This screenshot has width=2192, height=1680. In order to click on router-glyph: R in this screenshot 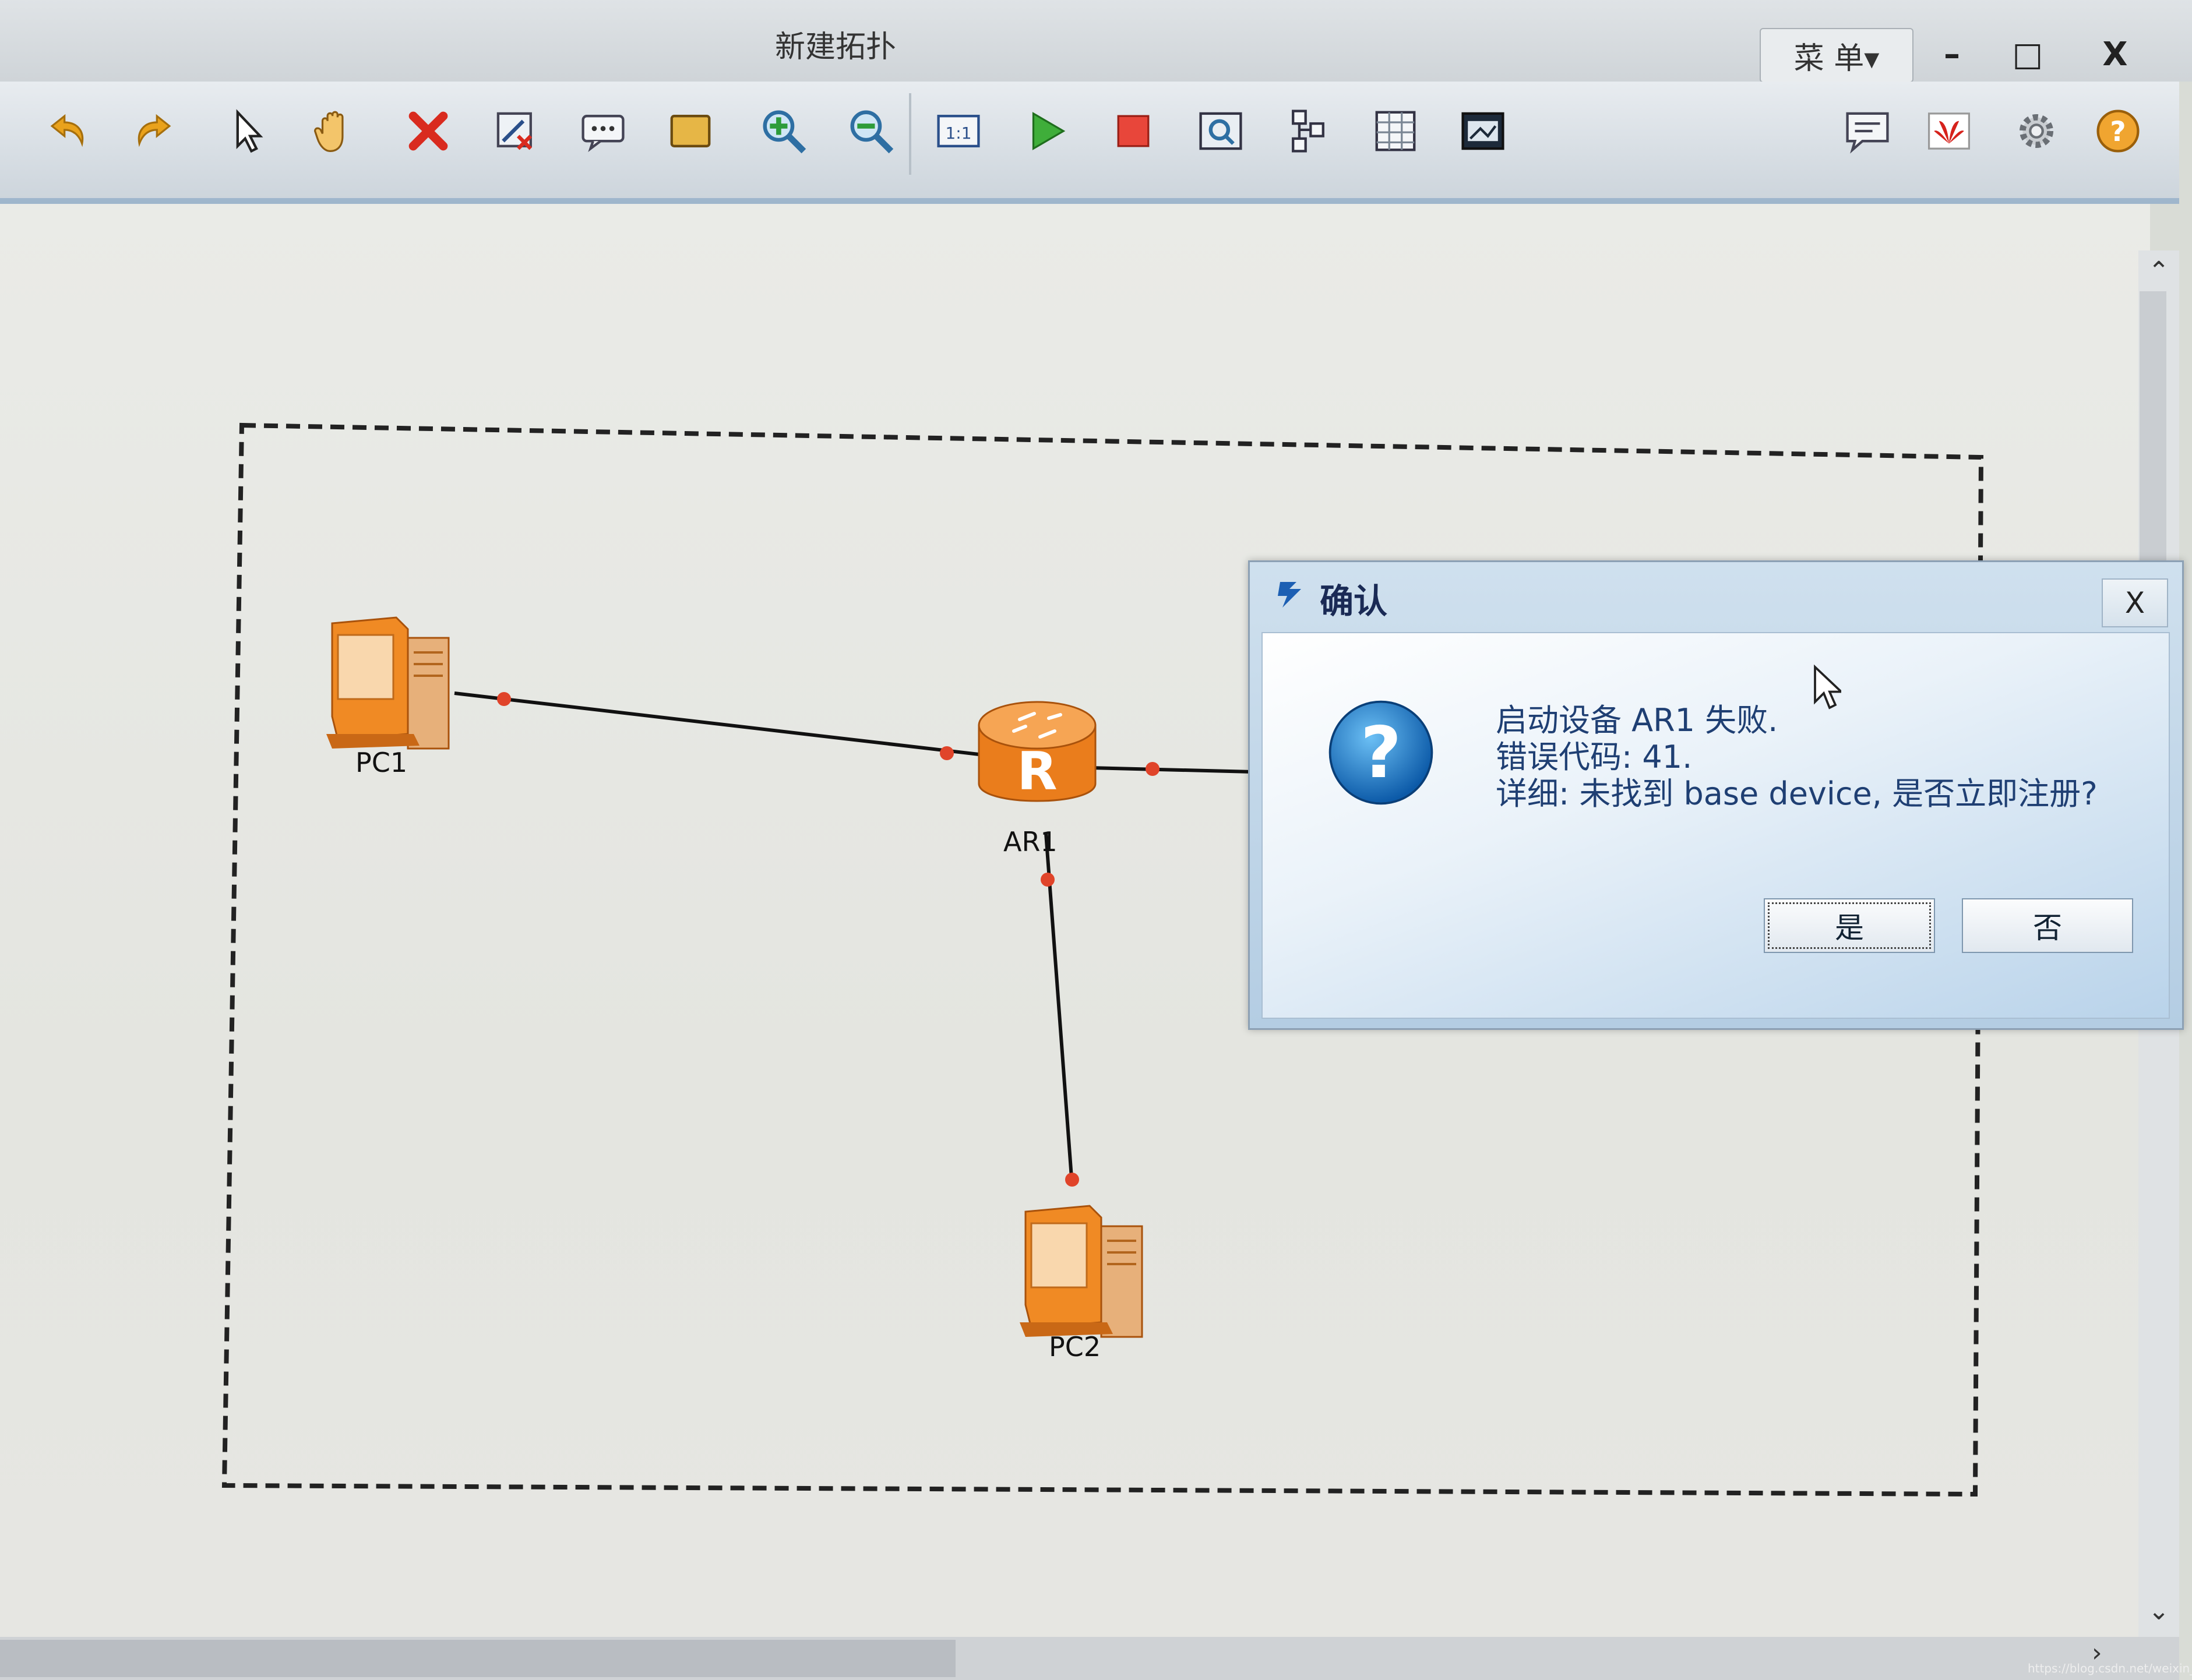, I will do `click(1037, 771)`.